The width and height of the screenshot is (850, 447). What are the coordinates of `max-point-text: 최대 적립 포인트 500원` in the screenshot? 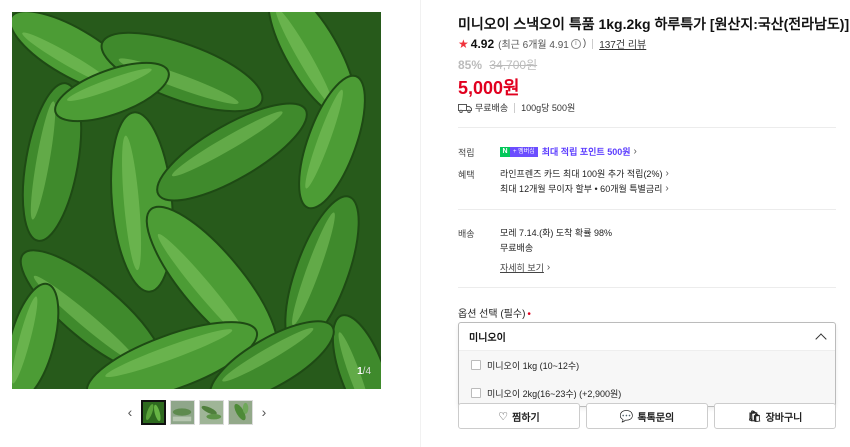 It's located at (586, 152).